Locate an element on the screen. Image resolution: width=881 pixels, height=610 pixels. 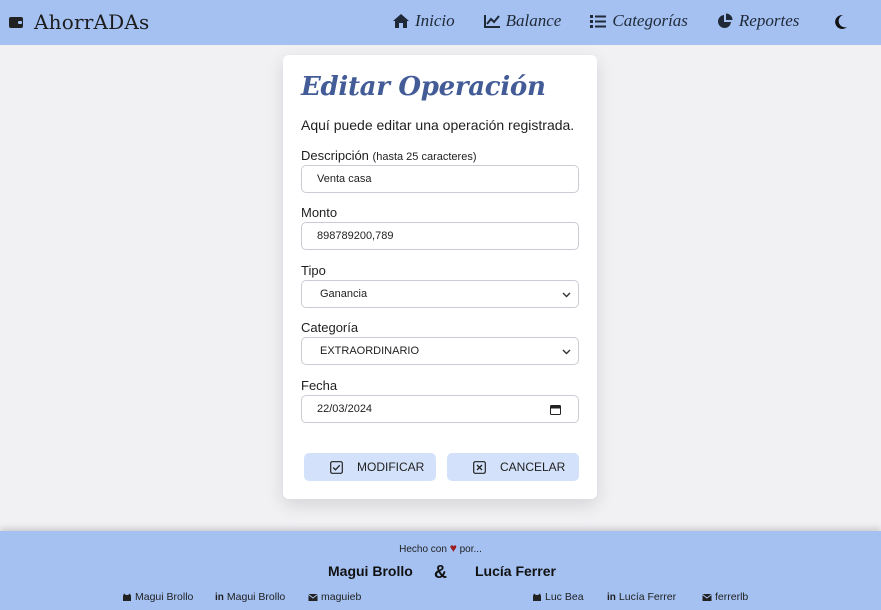
link-label: Lucía Ferrer is located at coordinates (647, 597).